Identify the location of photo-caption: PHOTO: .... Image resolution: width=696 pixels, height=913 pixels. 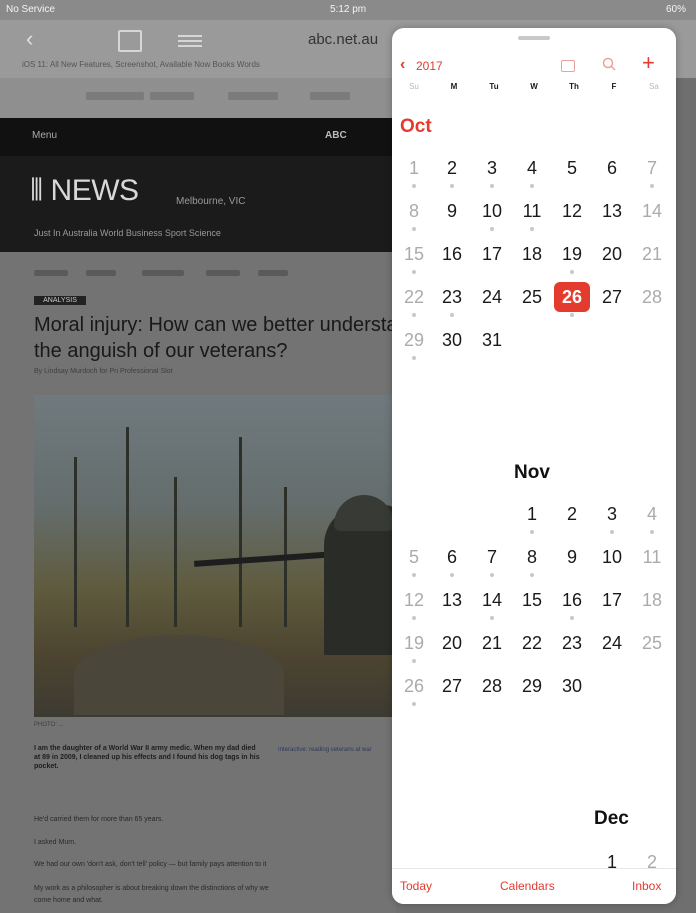
(49, 725).